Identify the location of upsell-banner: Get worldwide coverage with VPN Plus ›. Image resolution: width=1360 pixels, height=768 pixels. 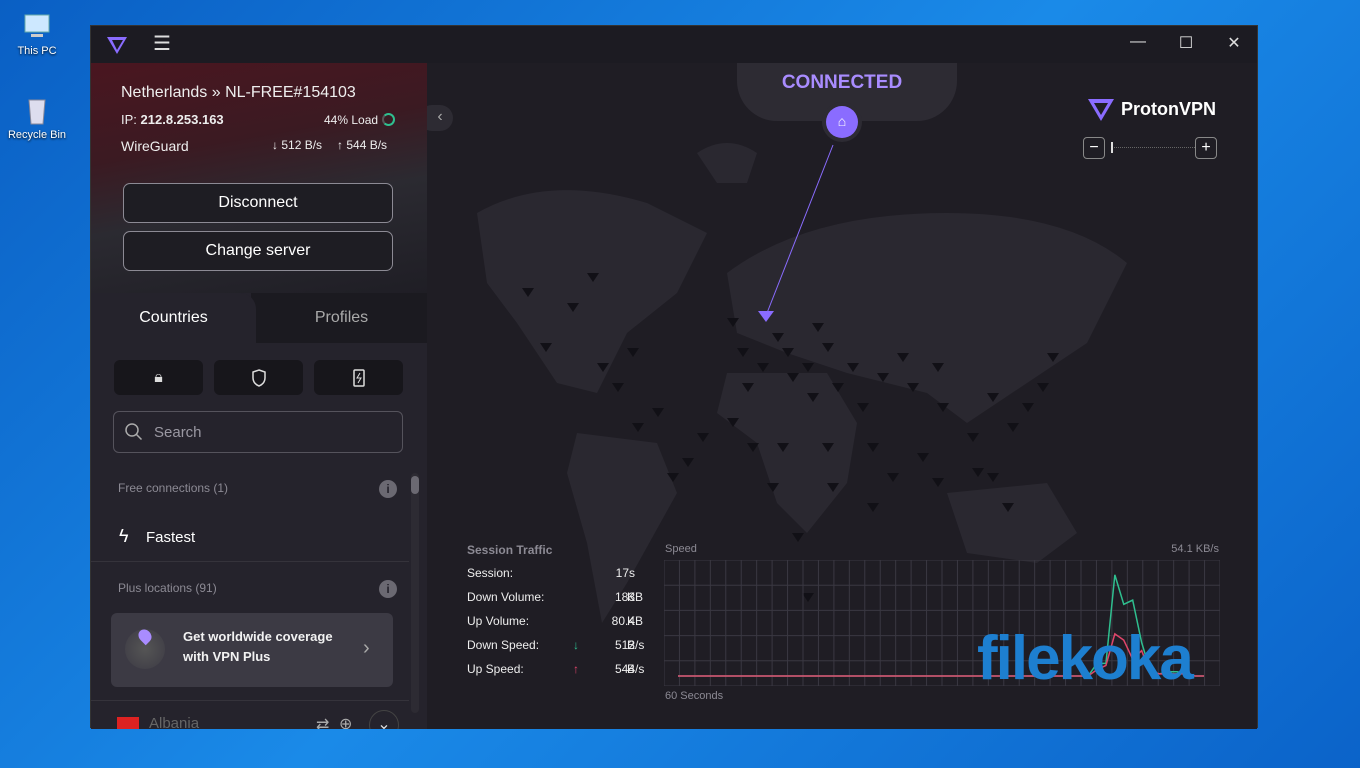
(252, 650).